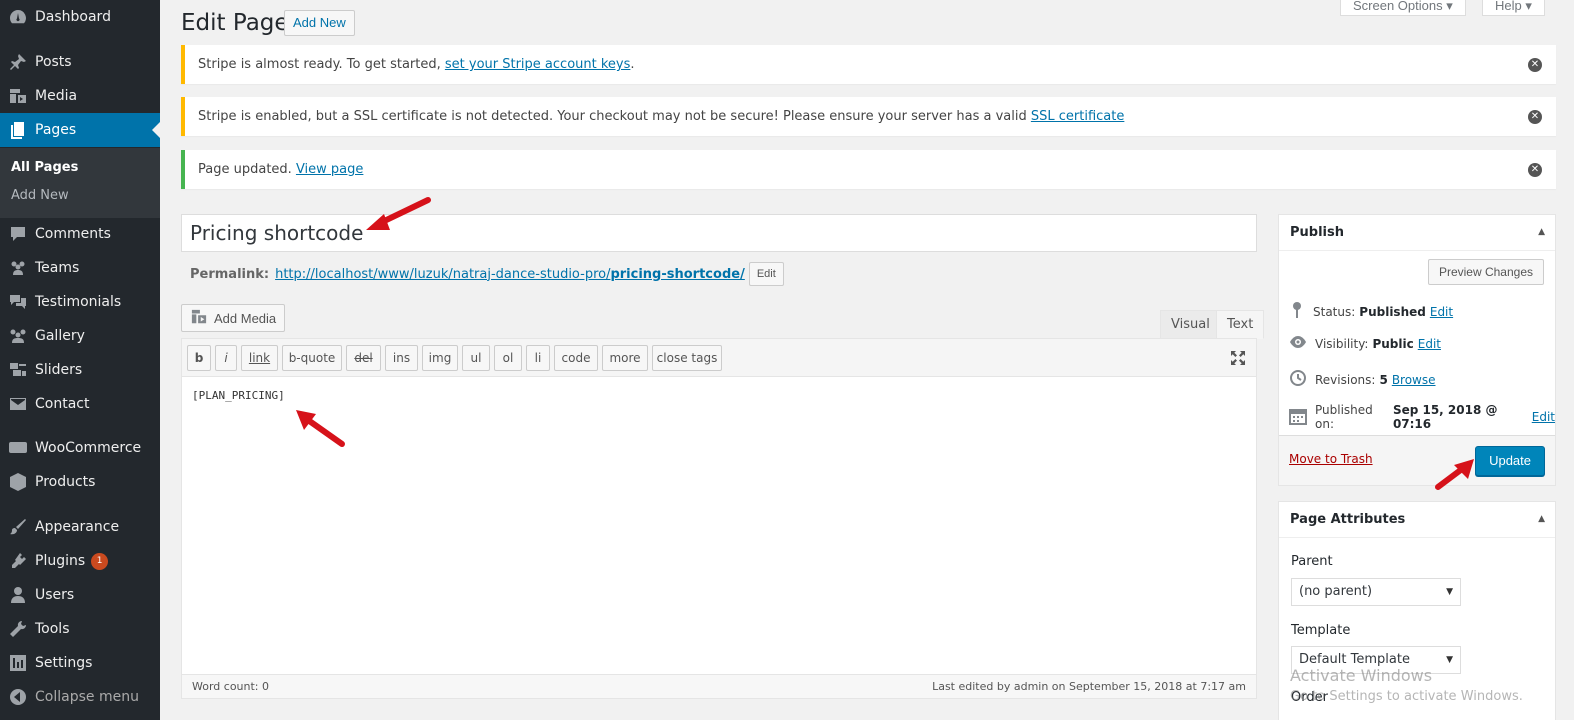 This screenshot has height=720, width=1574. What do you see at coordinates (320, 428) in the screenshot?
I see `annotation-arrow-content` at bounding box center [320, 428].